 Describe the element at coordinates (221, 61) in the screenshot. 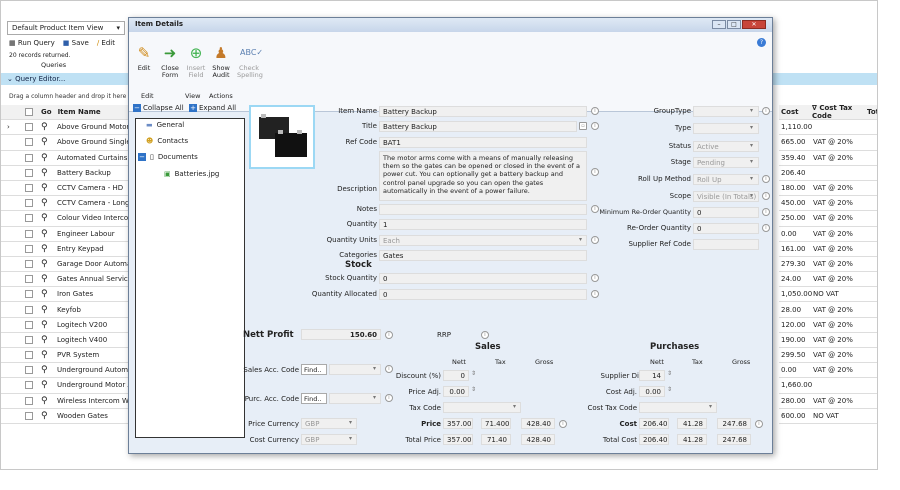

I see `show-audit-button: ♟ Show Audit` at that location.